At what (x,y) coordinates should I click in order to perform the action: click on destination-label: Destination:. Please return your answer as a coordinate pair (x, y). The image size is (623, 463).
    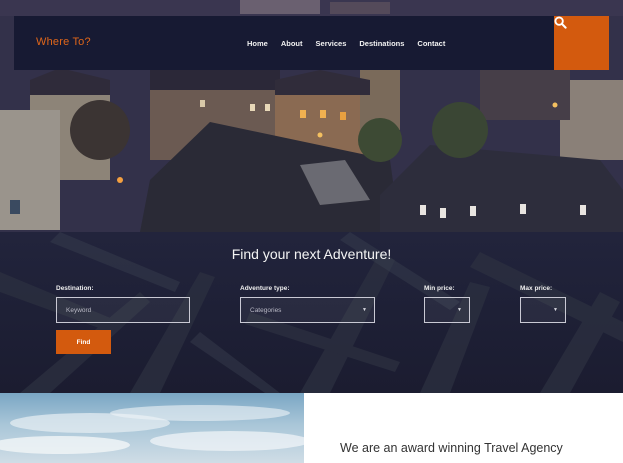
    Looking at the image, I should click on (75, 288).